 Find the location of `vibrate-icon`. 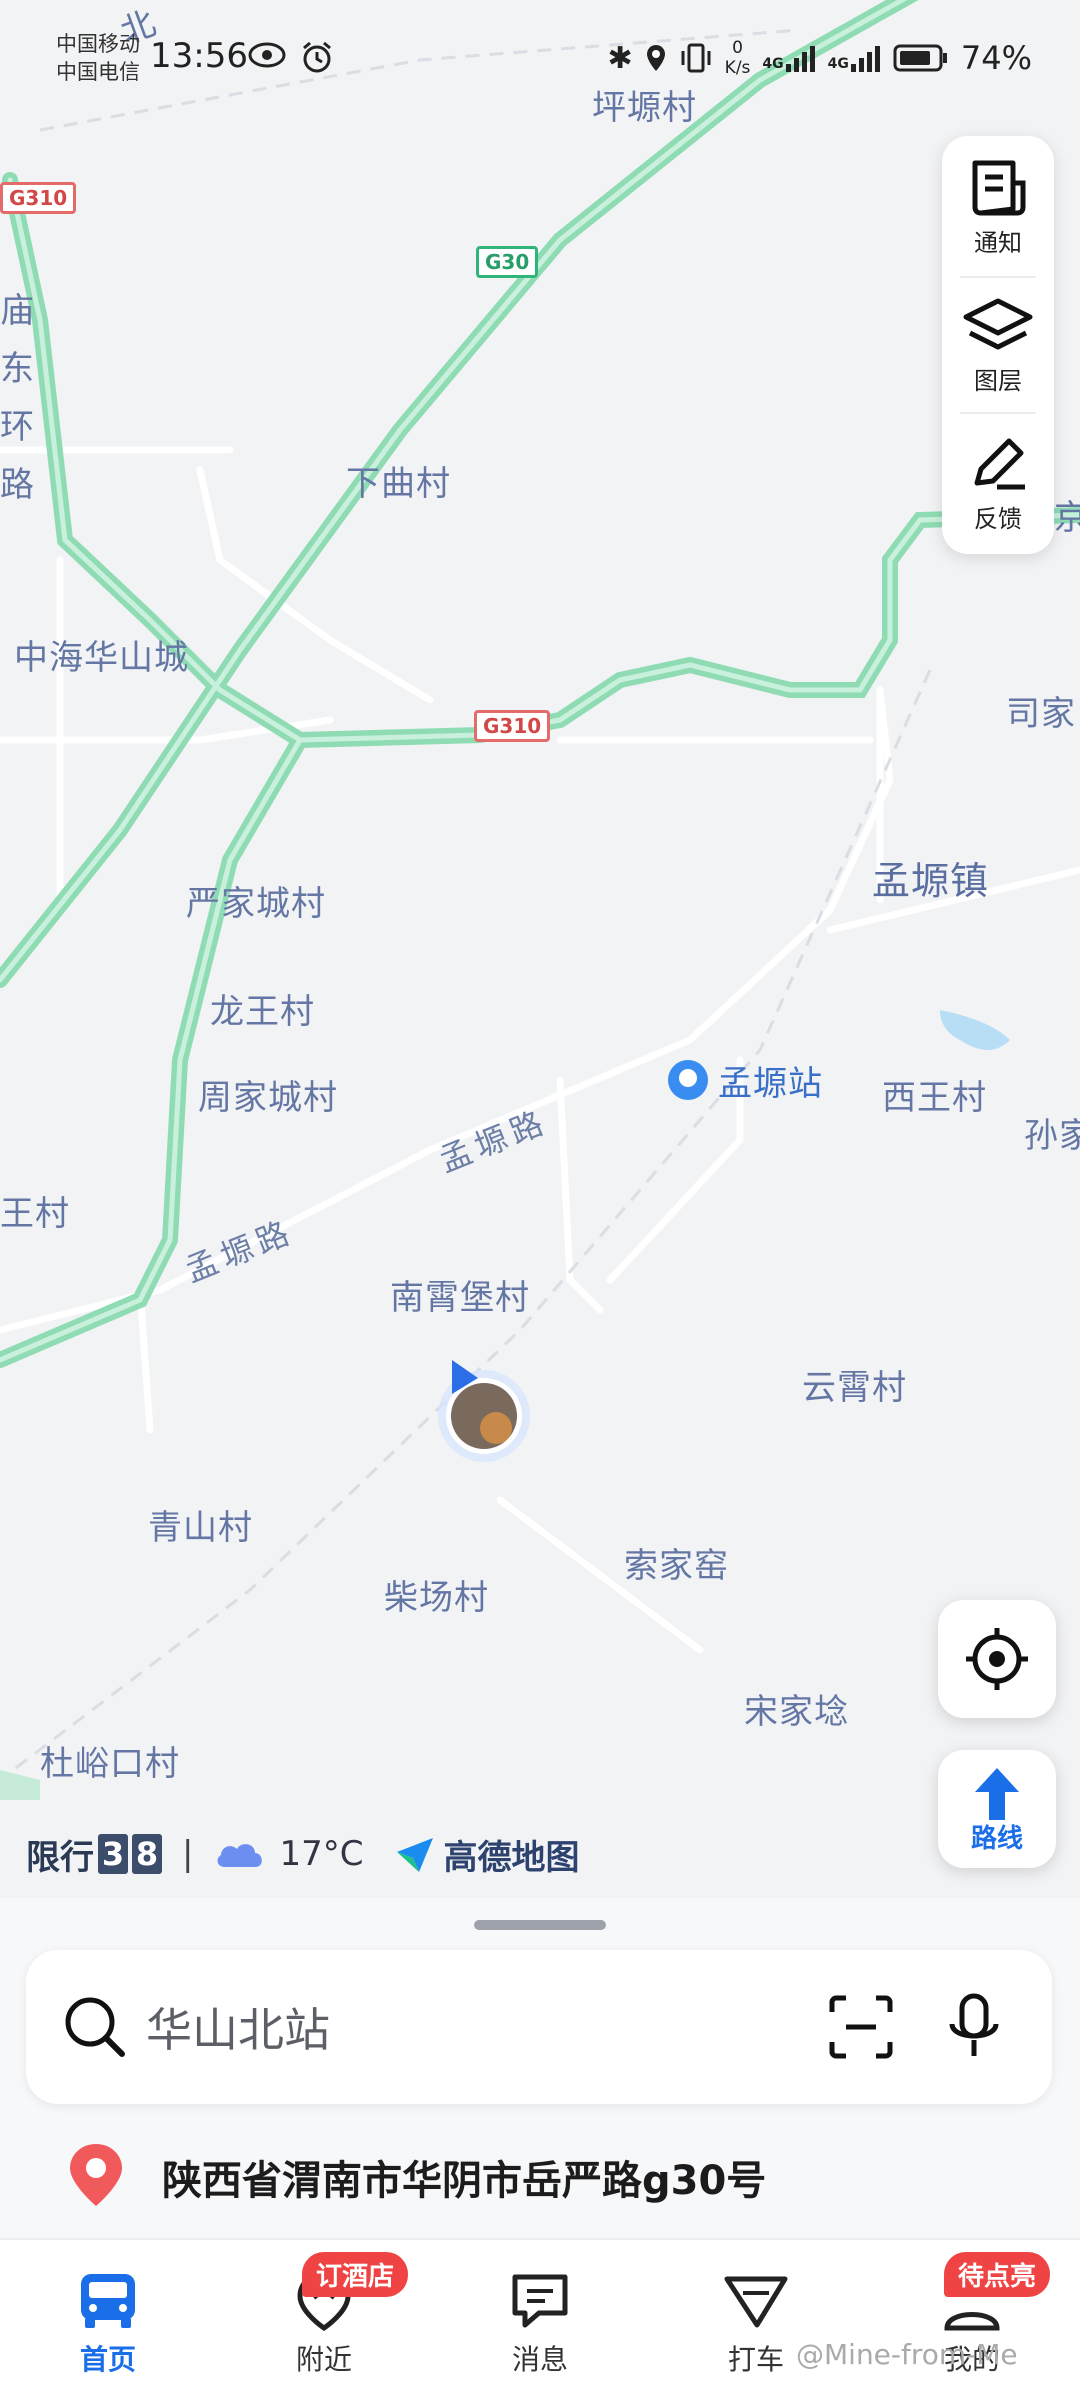

vibrate-icon is located at coordinates (696, 58).